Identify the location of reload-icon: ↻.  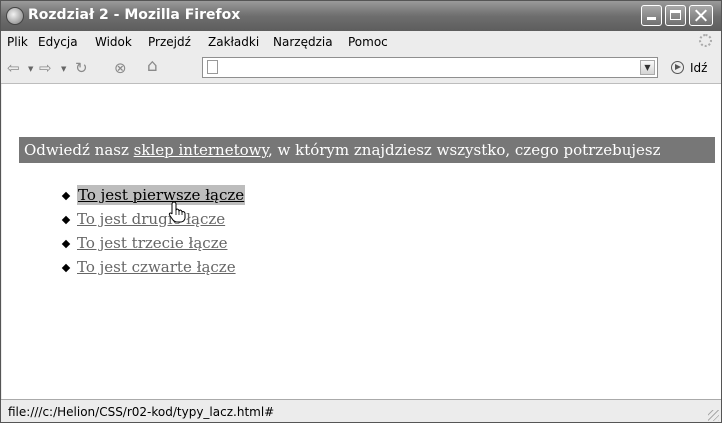
(81, 68).